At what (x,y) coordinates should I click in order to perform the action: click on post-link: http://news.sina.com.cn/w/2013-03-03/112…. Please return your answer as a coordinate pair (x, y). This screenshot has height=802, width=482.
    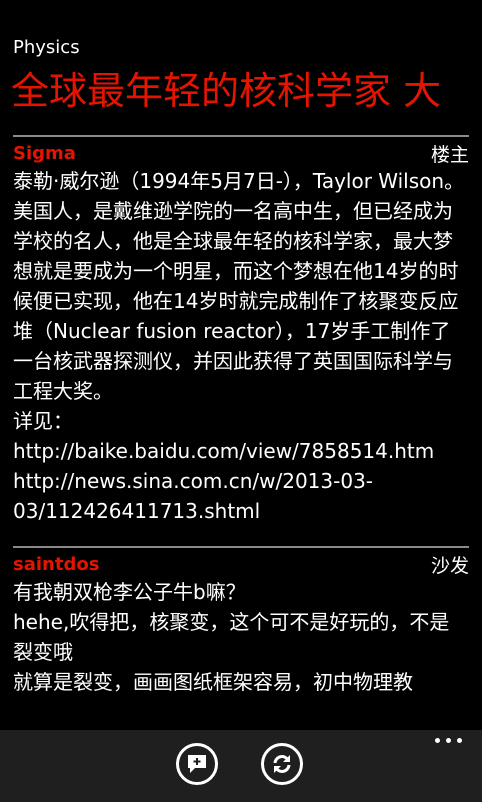
    Looking at the image, I should click on (241, 496).